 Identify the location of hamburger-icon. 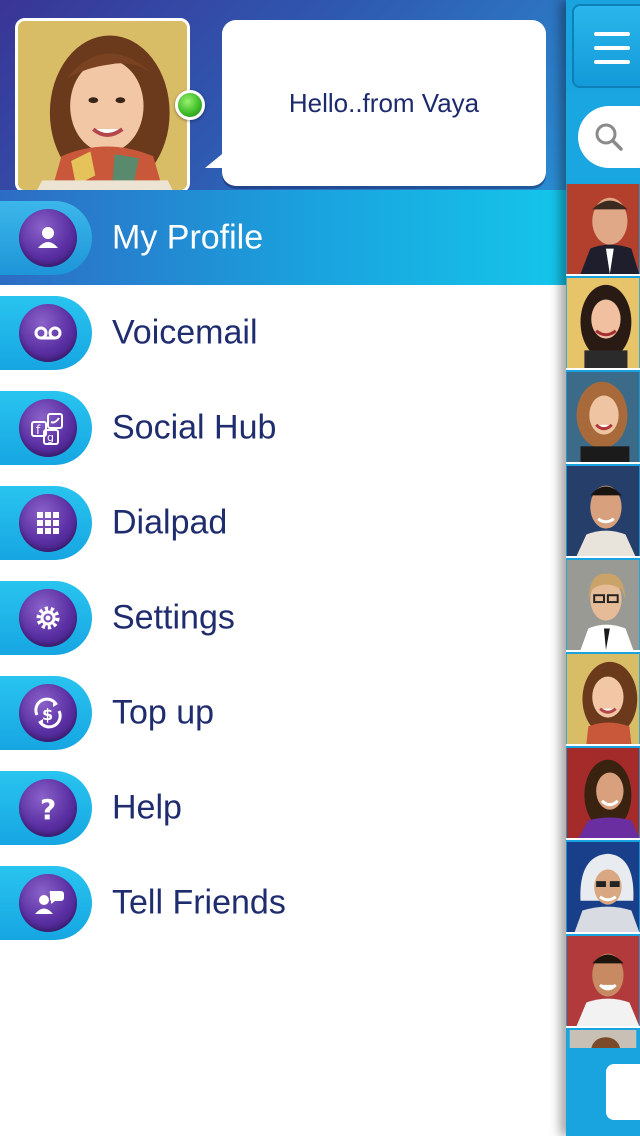
(612, 34).